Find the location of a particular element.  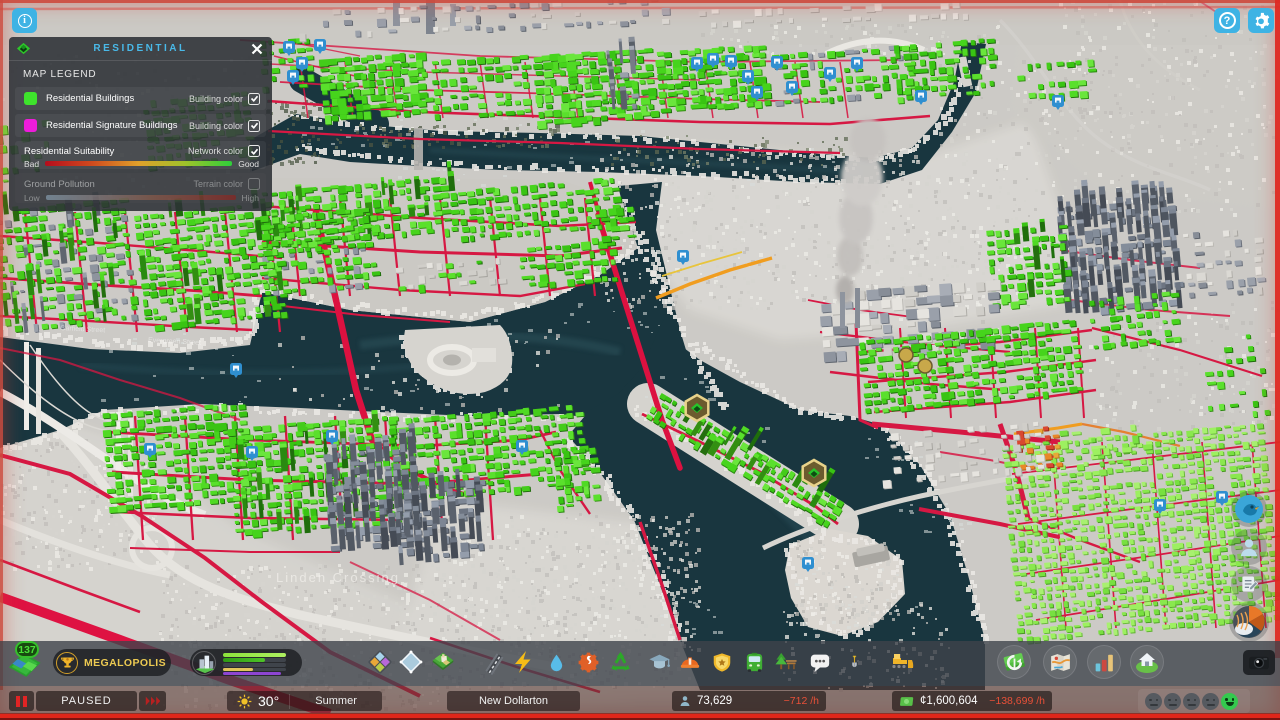

svg-text: Linden Crossing is located at coordinates (338, 577).